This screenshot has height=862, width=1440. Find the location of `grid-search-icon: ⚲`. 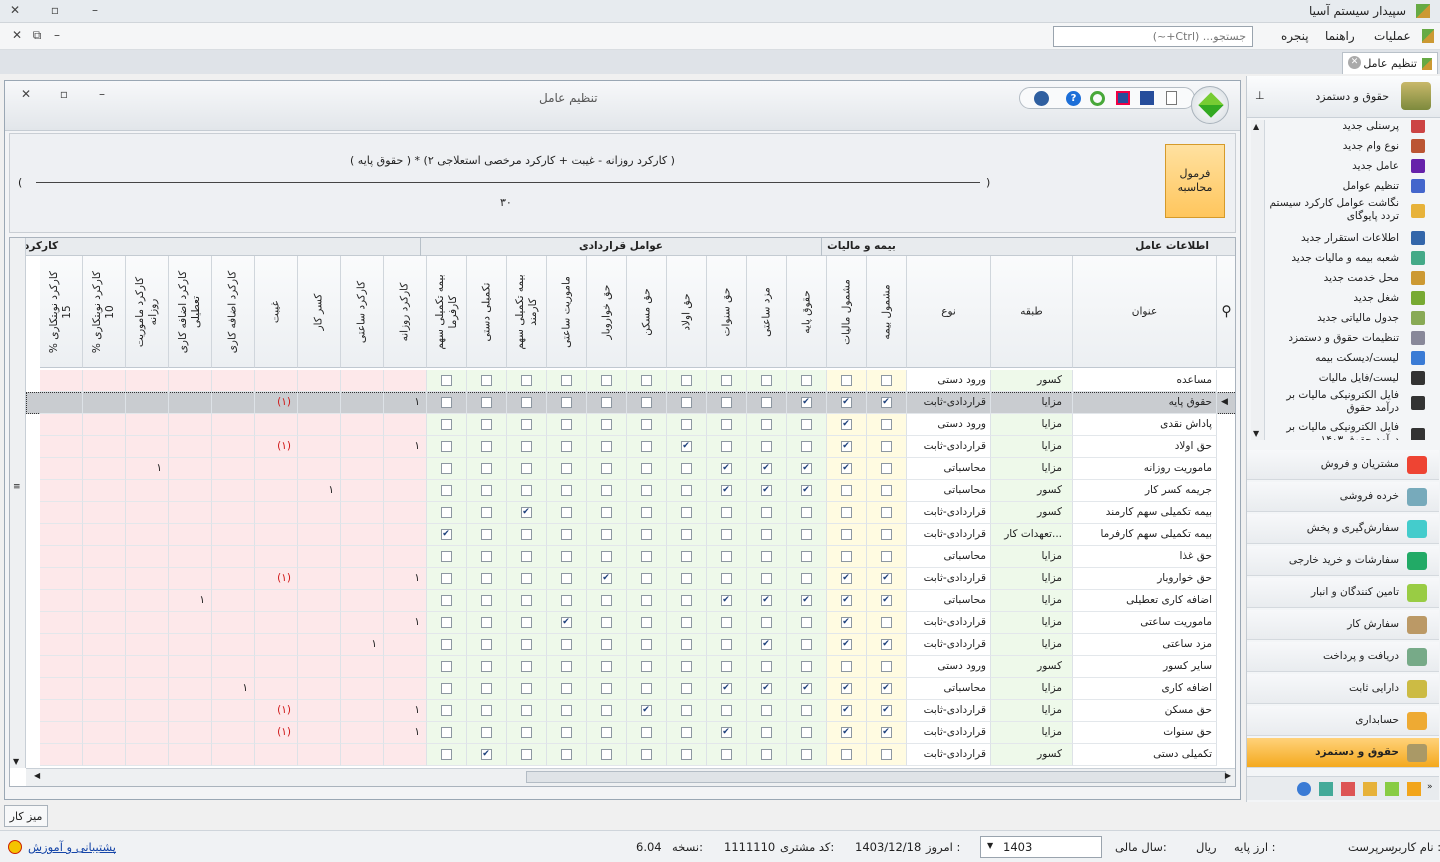

grid-search-icon: ⚲ is located at coordinates (1226, 312).